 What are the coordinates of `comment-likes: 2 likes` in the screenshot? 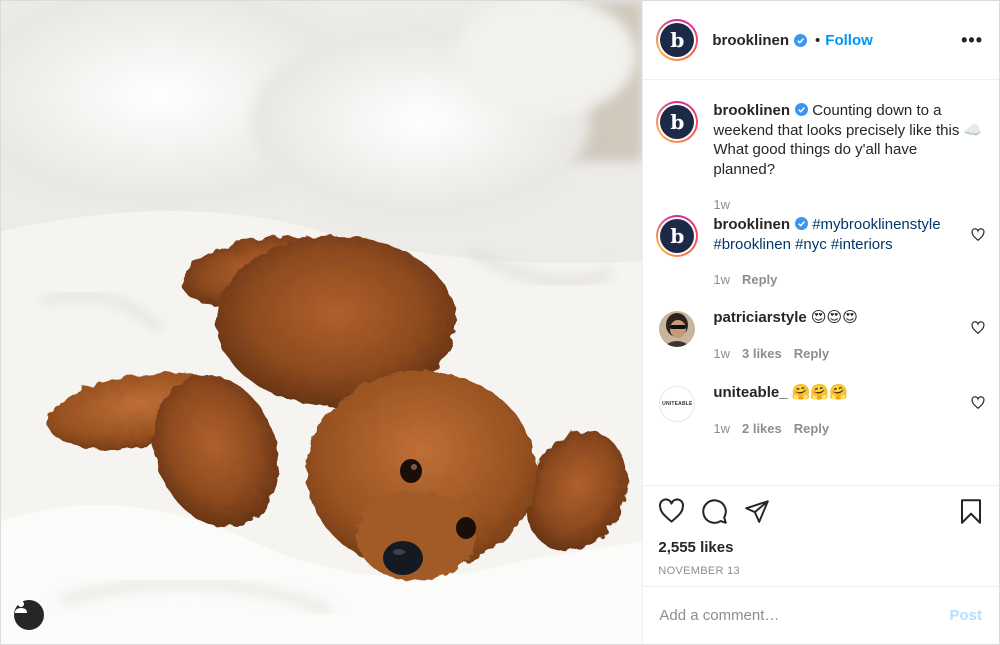 It's located at (762, 429).